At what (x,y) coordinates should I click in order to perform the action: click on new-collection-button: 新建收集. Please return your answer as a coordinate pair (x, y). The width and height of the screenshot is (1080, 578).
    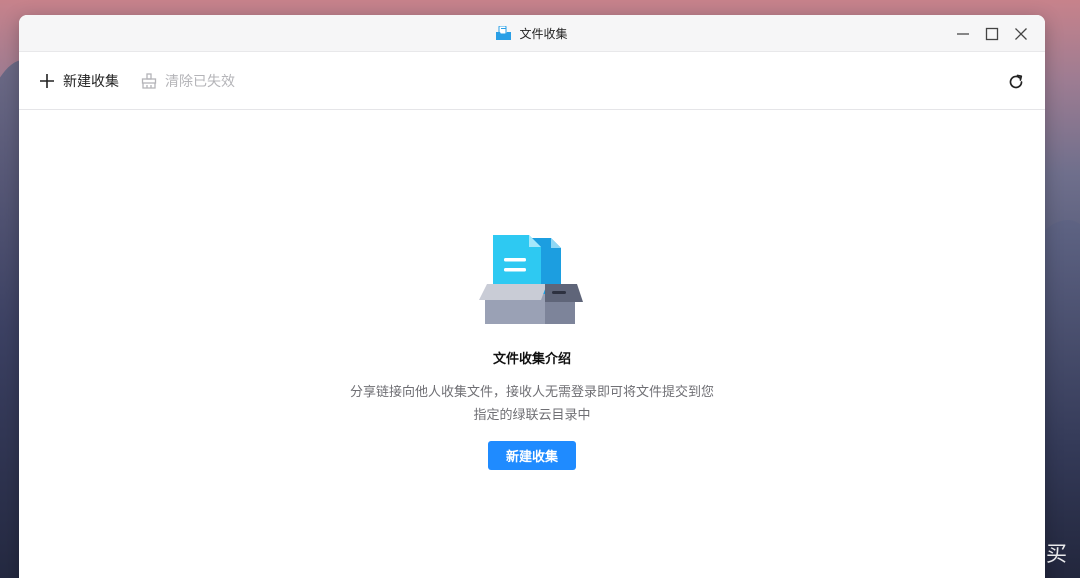
    Looking at the image, I should click on (532, 455).